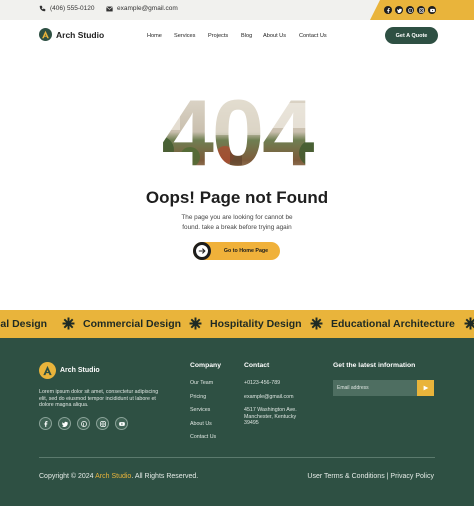  Describe the element at coordinates (374, 365) in the screenshot. I see `newsletter-heading: Get the latest information` at that location.